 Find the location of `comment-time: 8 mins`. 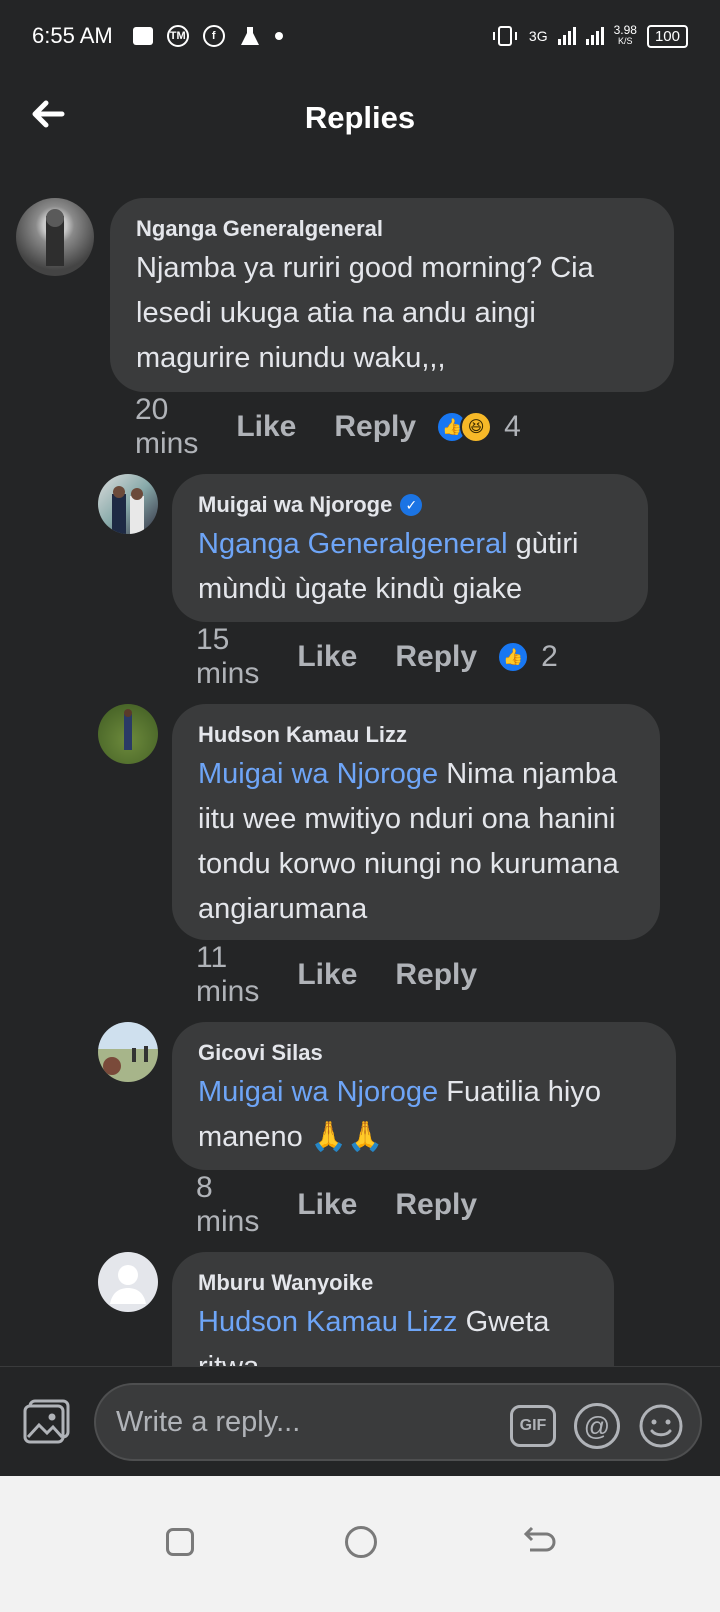

comment-time: 8 mins is located at coordinates (228, 1204).